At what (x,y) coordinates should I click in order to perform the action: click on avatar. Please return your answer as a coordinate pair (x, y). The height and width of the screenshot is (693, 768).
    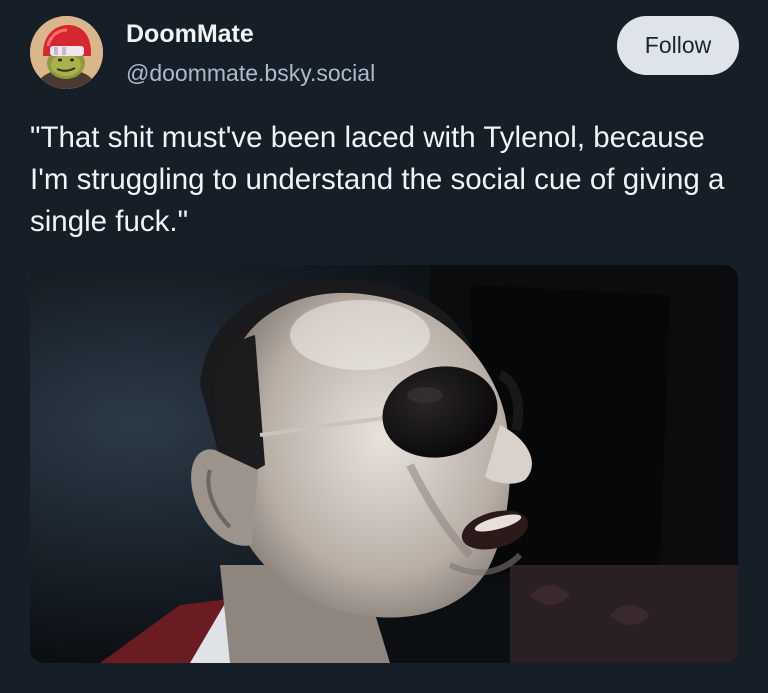
    Looking at the image, I should click on (66, 52).